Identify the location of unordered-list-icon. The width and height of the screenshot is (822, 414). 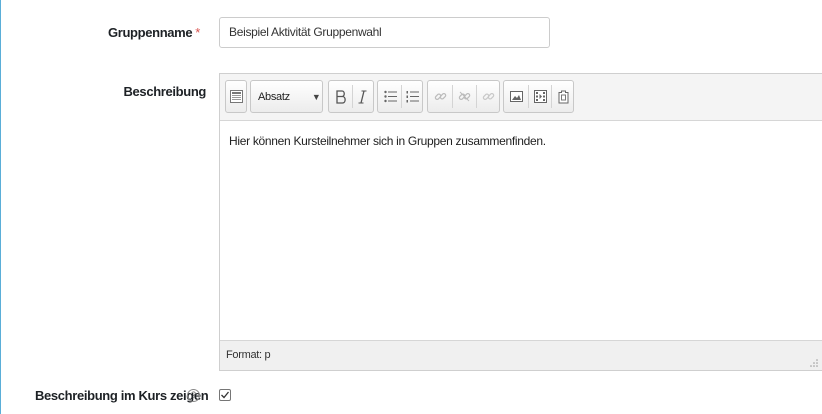
(390, 96).